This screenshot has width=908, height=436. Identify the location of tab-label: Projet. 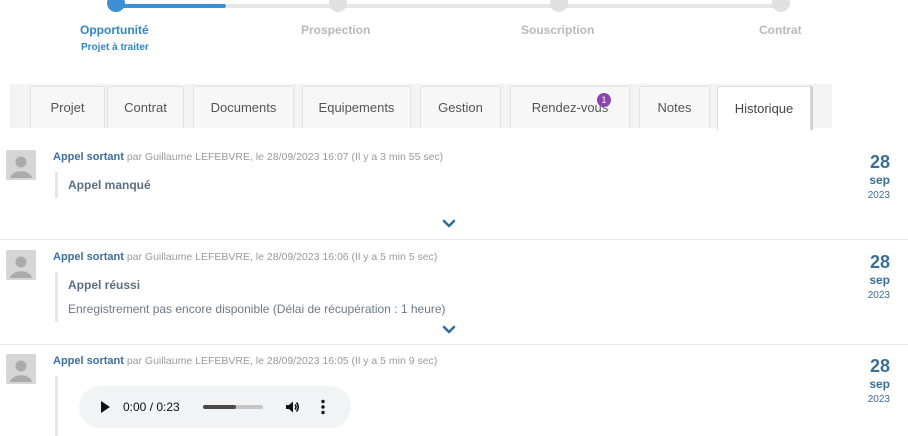
(67, 107).